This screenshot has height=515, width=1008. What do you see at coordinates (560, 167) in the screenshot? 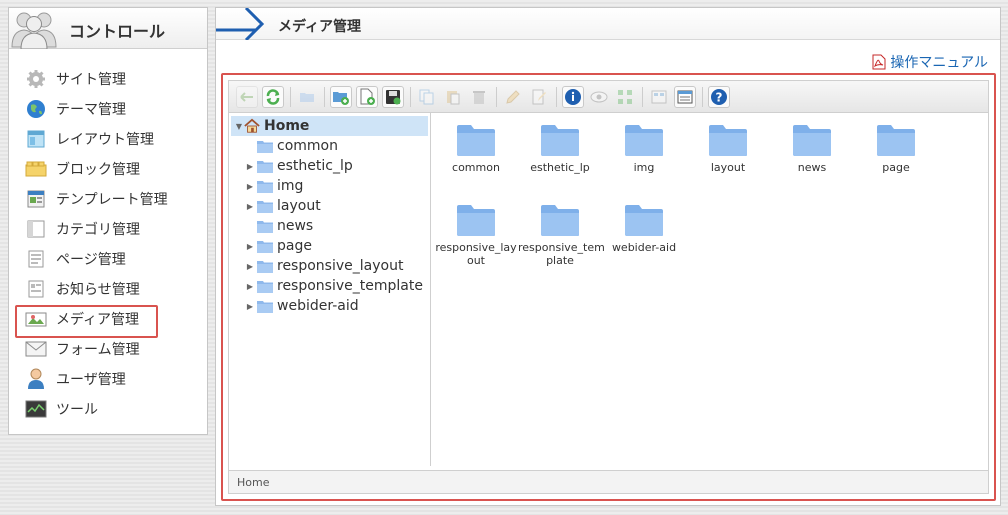
I see `folder-label: esthetic_lp` at bounding box center [560, 167].